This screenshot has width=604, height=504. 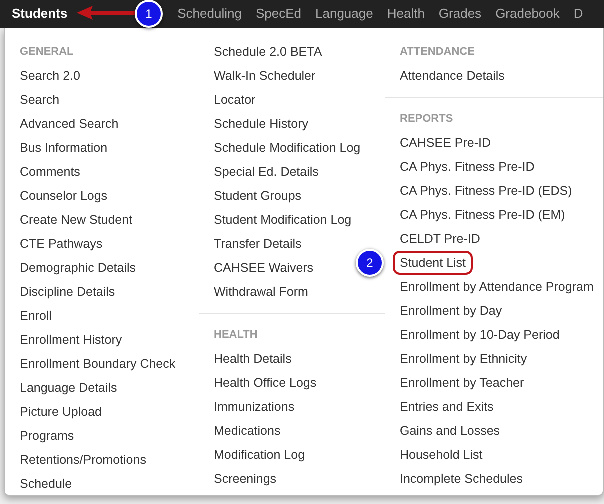 I want to click on menu-item: Enrollment History, so click(x=71, y=340).